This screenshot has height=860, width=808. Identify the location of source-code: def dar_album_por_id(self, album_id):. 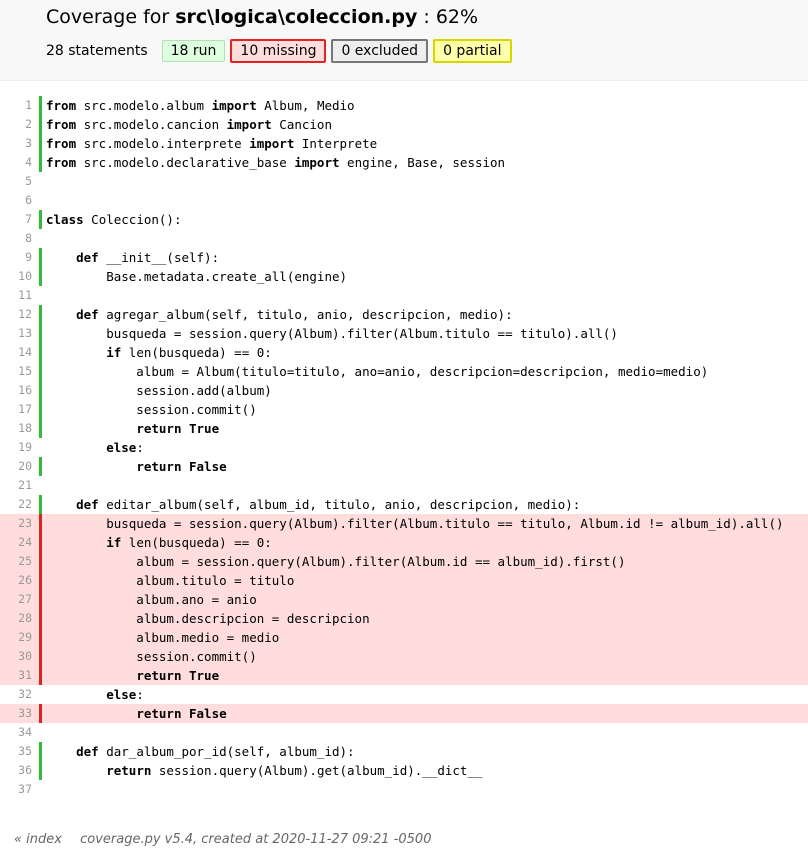
(215, 751).